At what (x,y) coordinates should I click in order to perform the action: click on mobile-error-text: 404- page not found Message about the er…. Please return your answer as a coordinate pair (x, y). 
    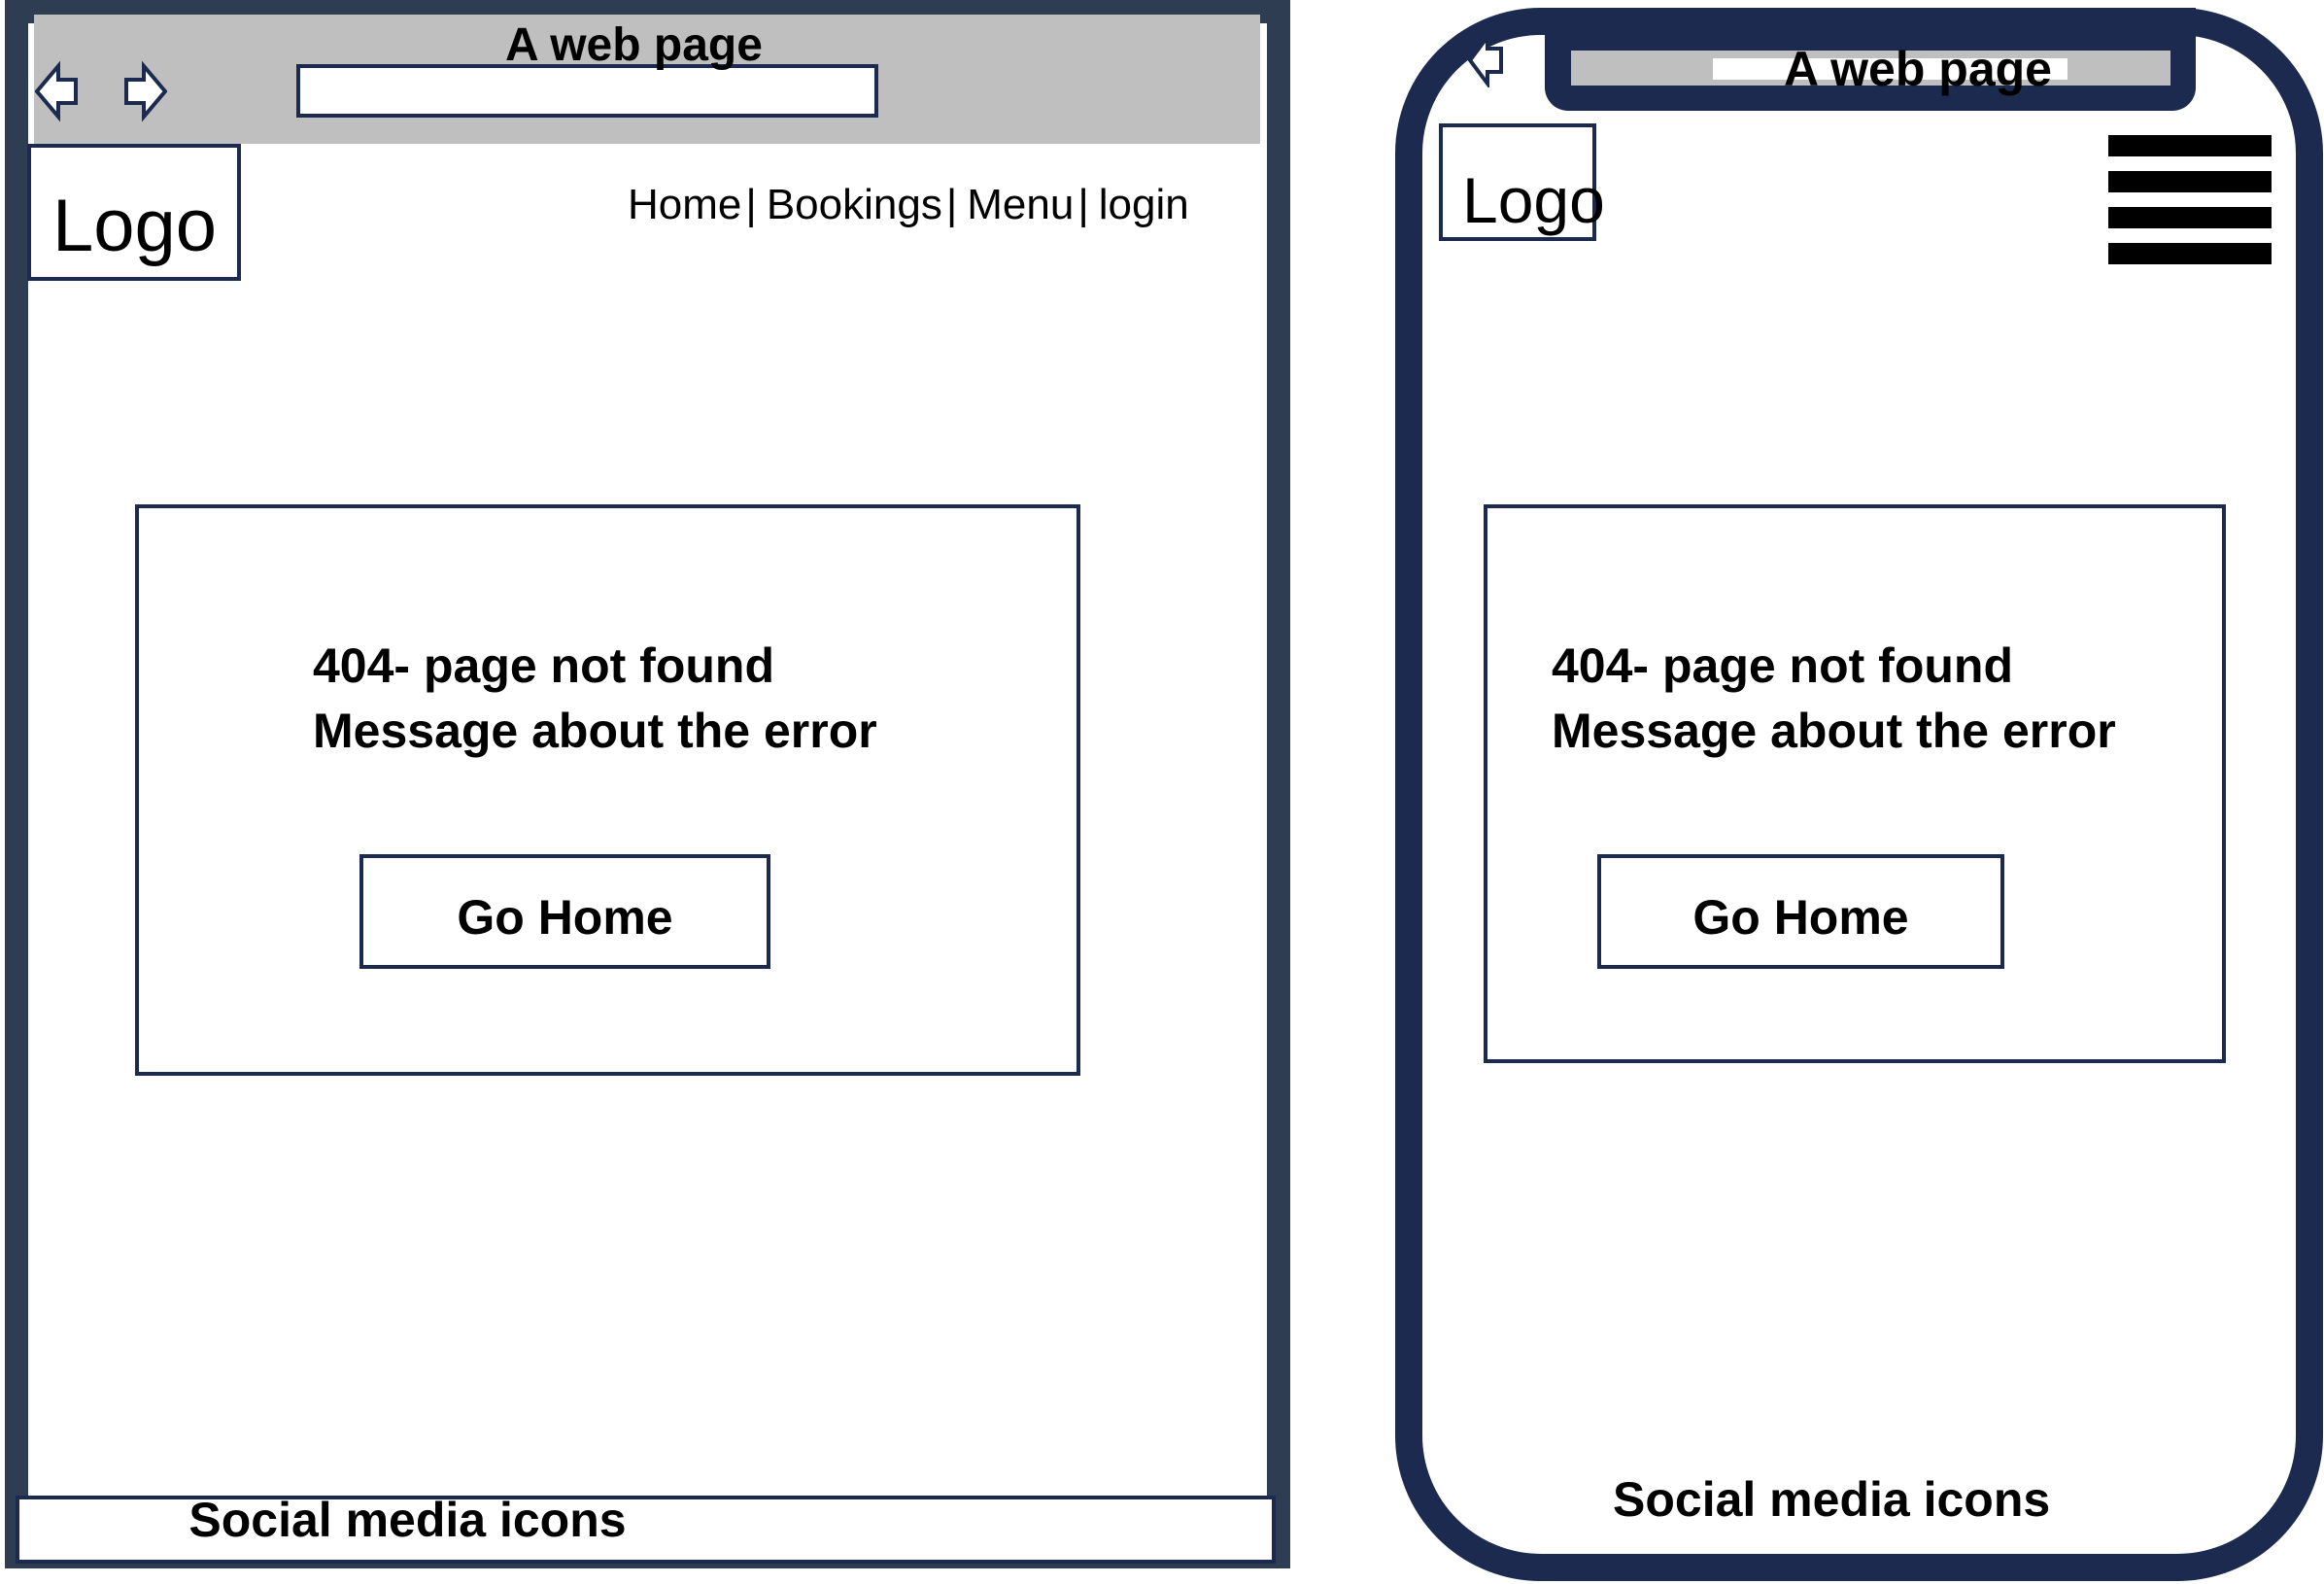
    Looking at the image, I should click on (1834, 699).